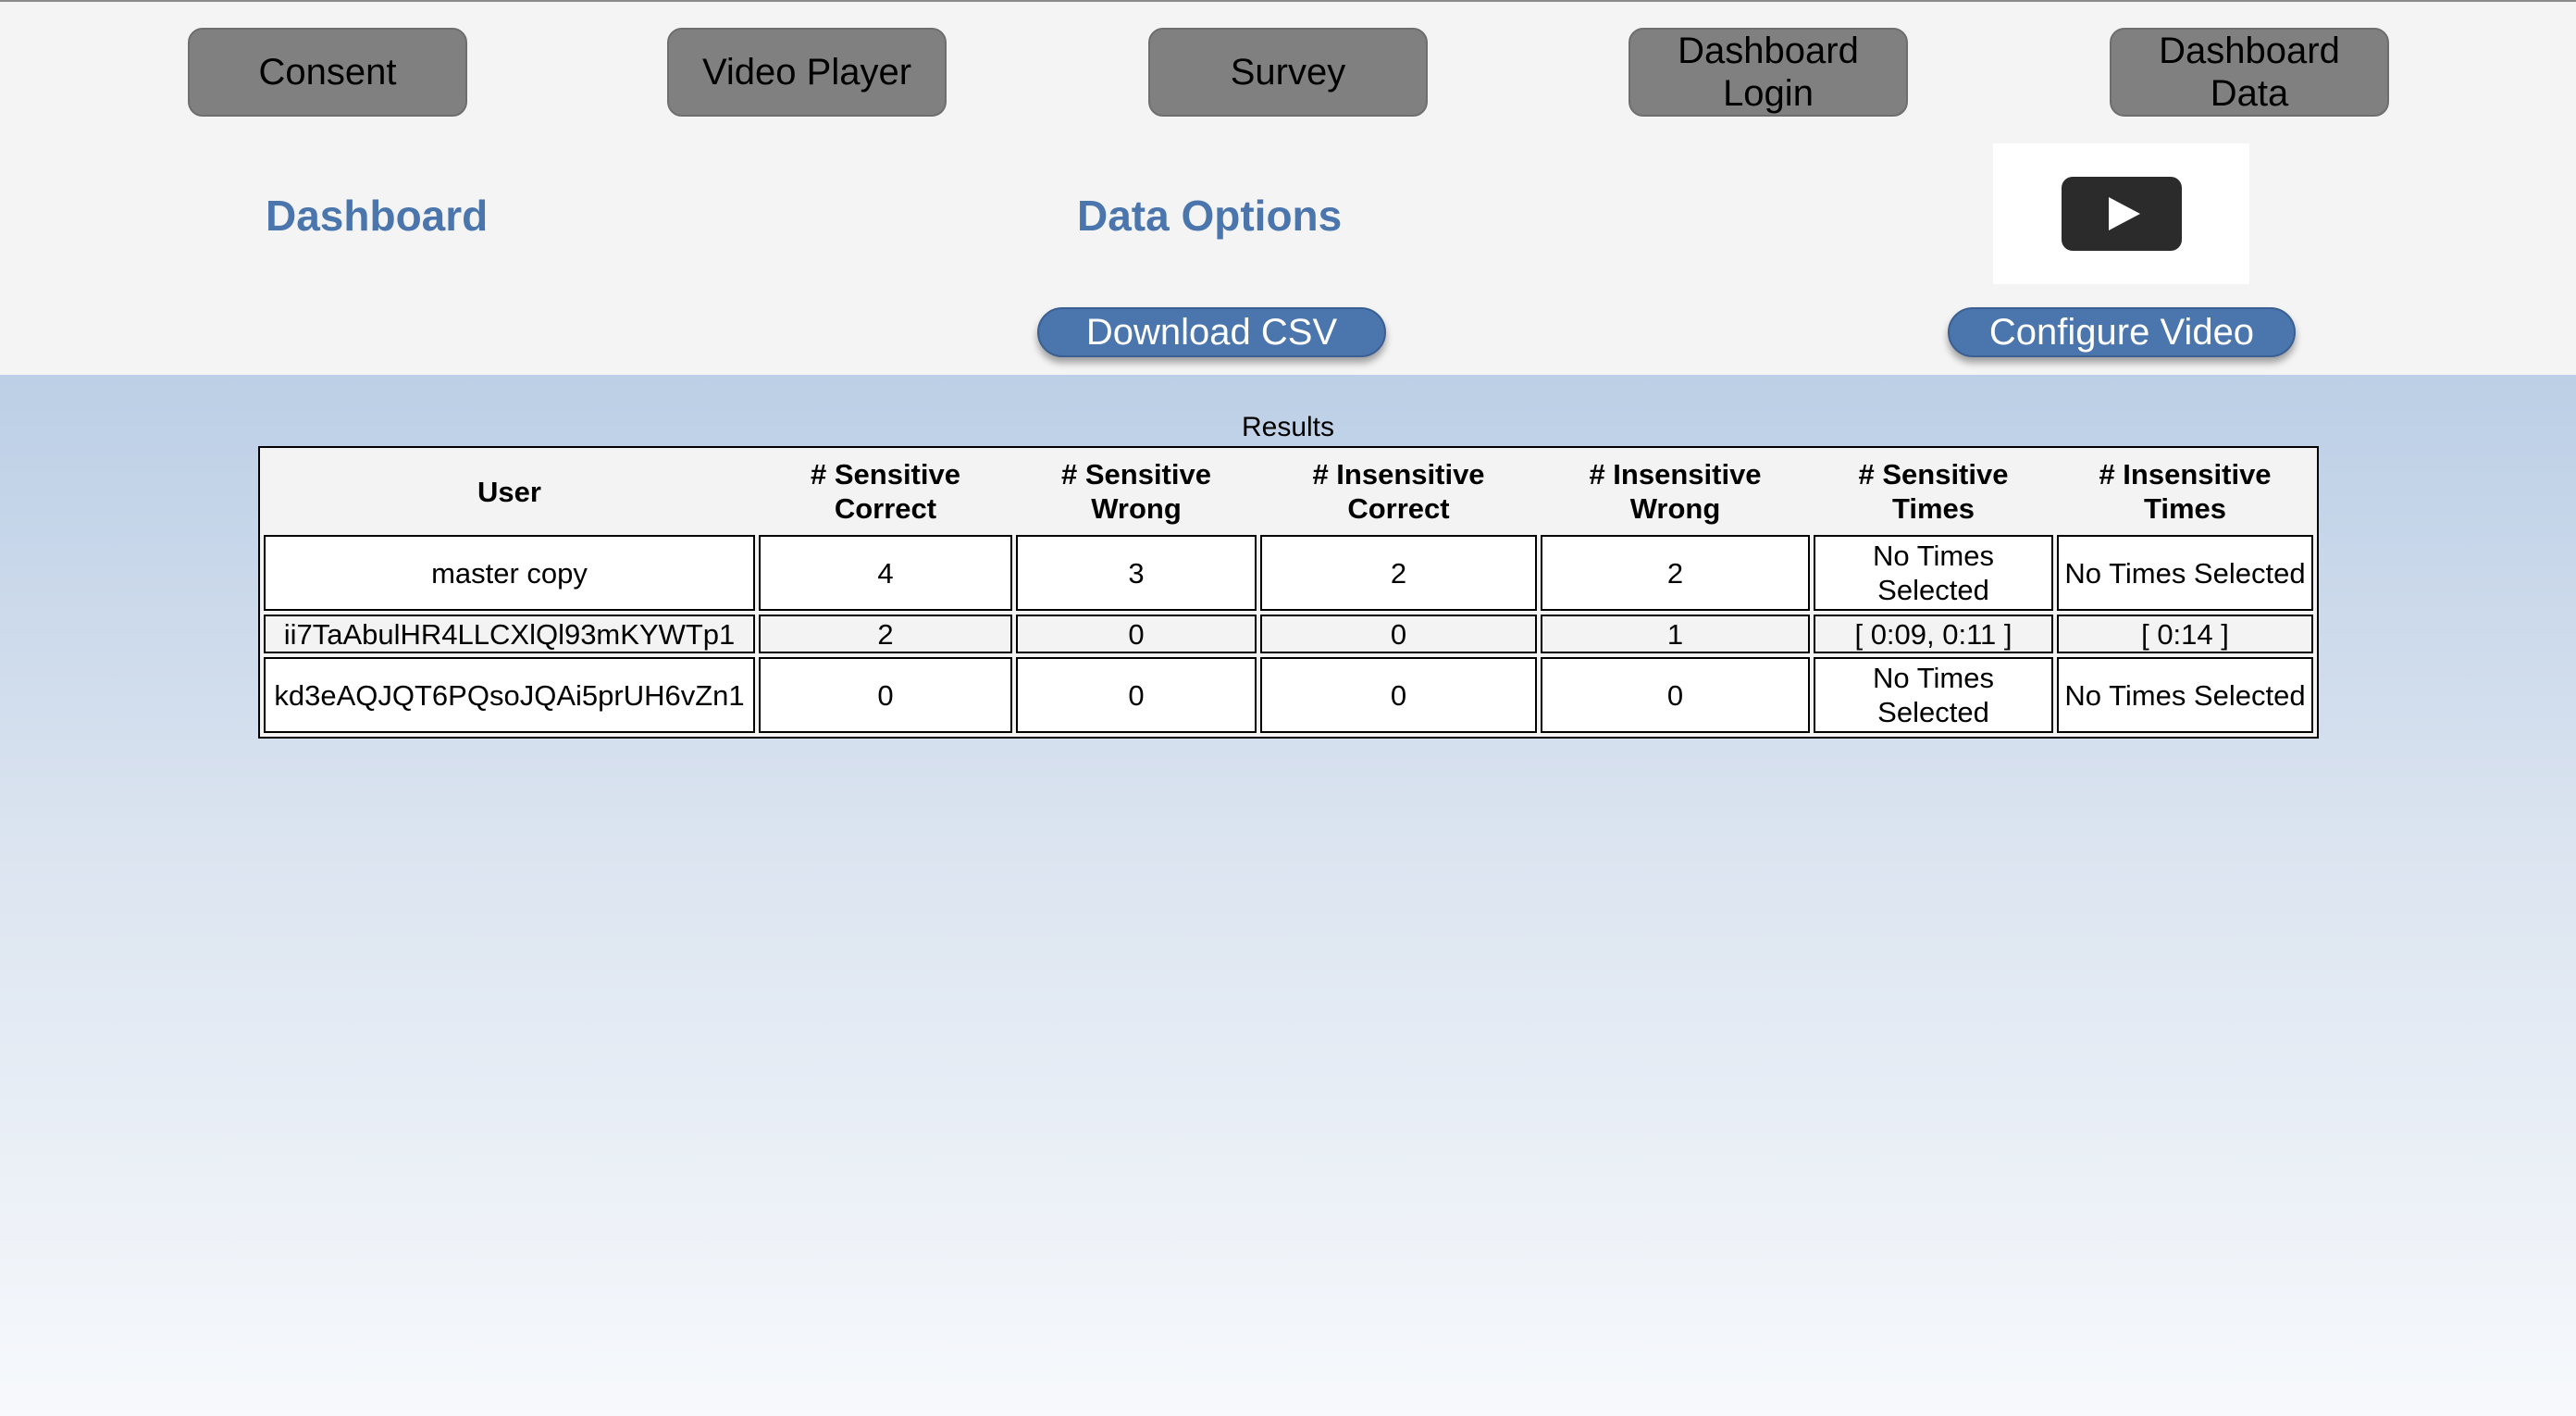 The image size is (2576, 1416). Describe the element at coordinates (1136, 573) in the screenshot. I see `table-cell: 3` at that location.